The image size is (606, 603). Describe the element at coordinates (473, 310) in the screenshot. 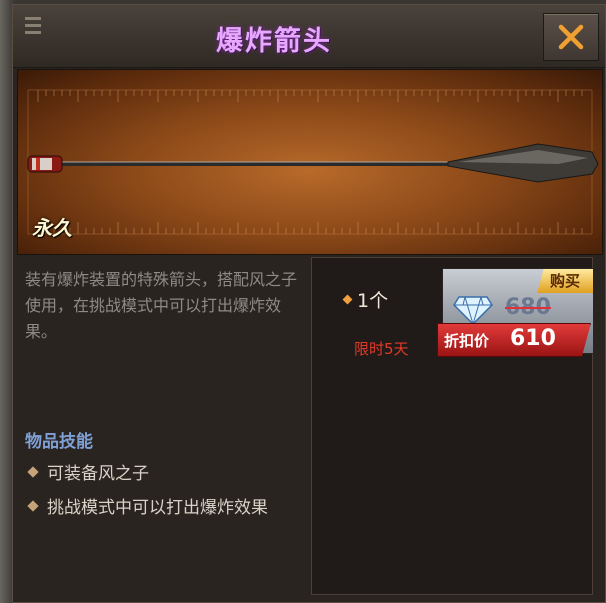

I see `diamond-icon` at that location.